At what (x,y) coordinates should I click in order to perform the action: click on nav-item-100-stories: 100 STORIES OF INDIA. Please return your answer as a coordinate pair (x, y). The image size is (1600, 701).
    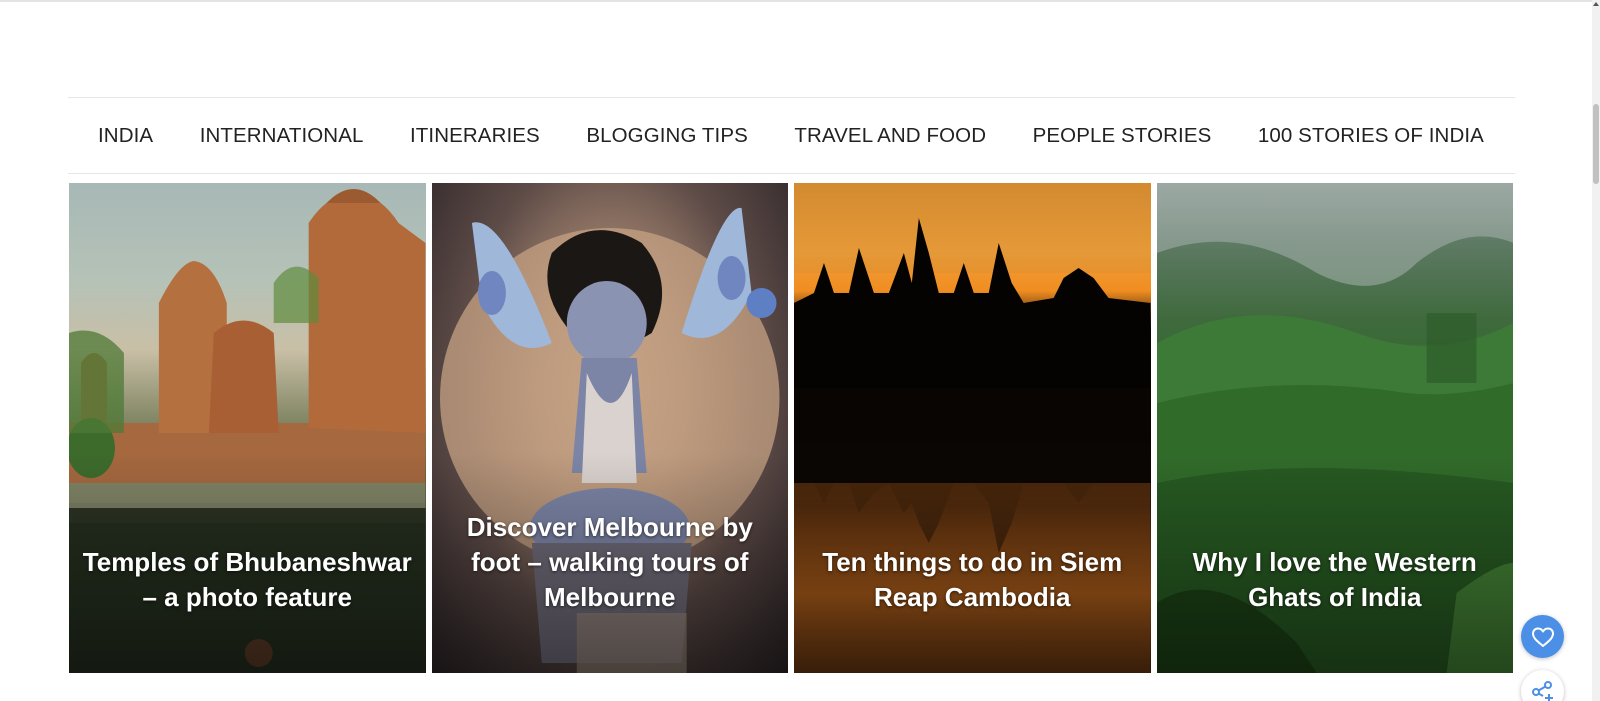
    Looking at the image, I should click on (1371, 136).